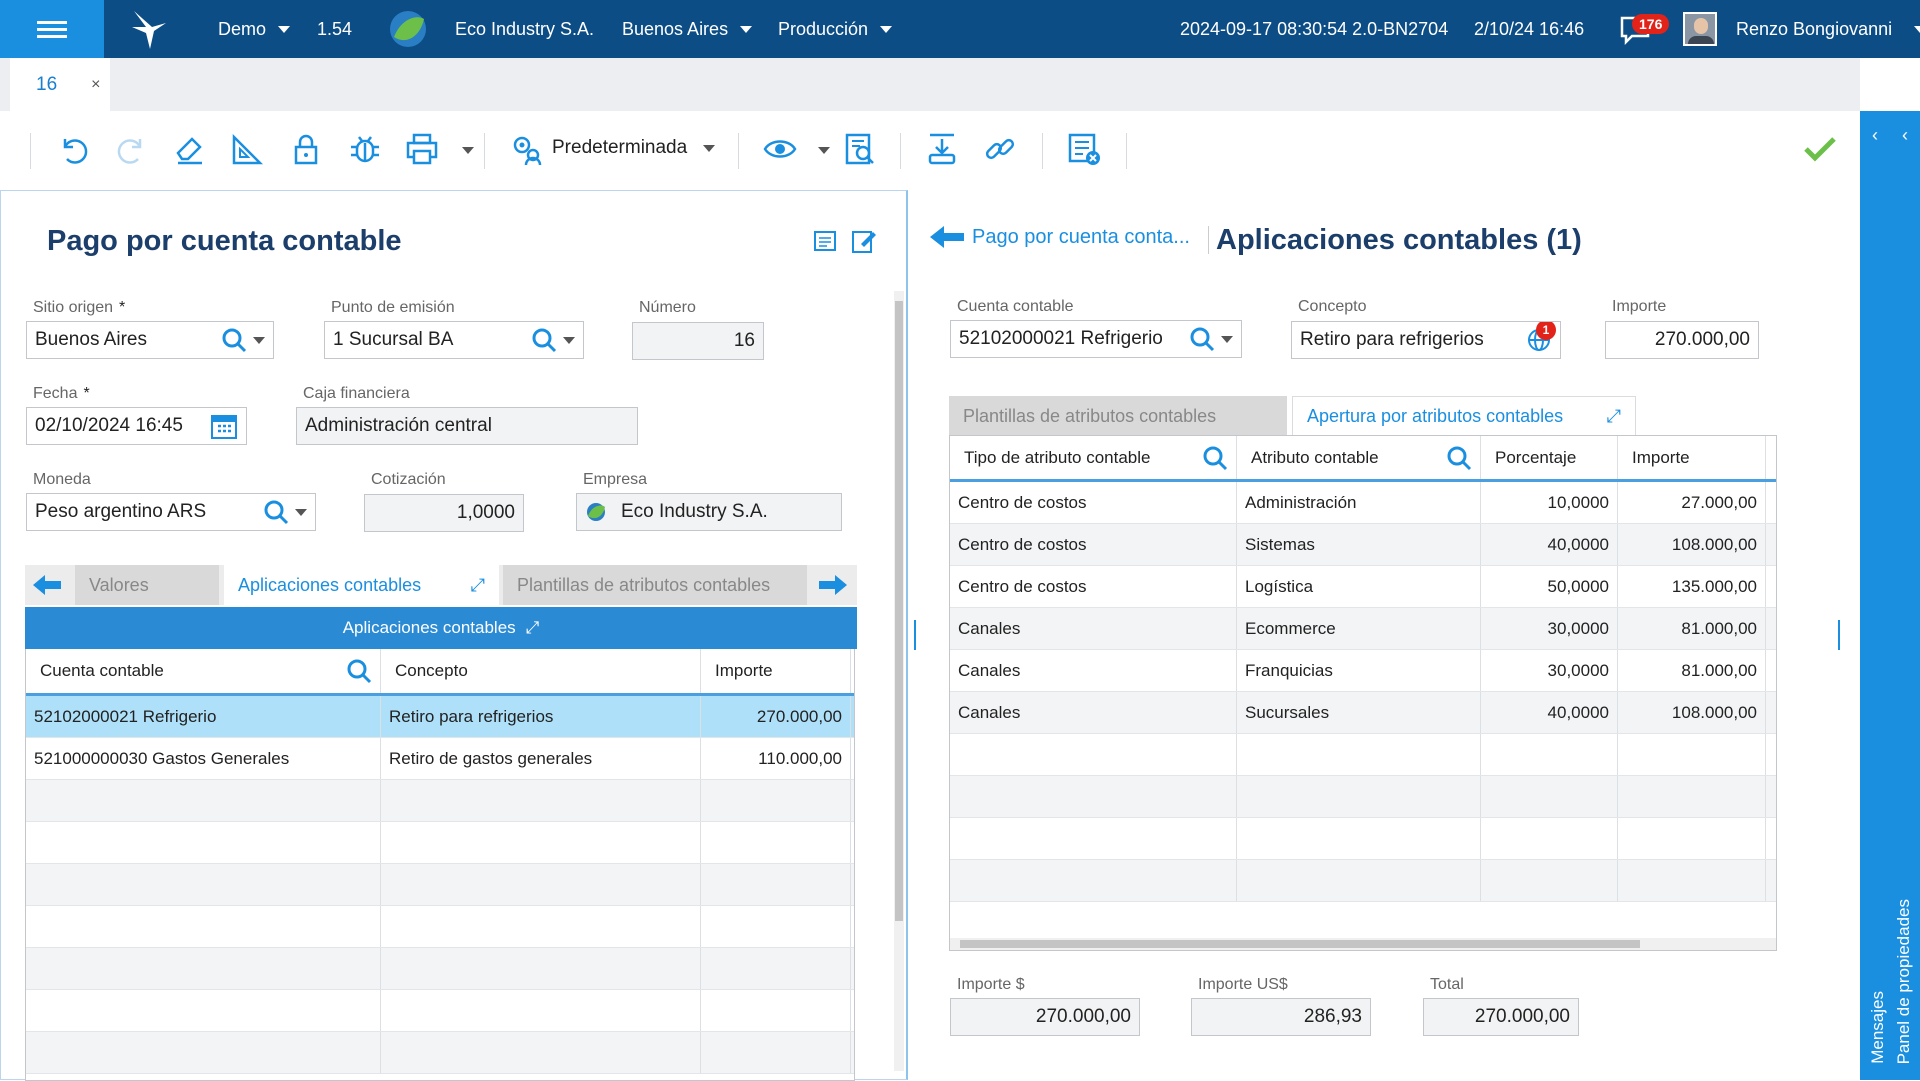 This screenshot has height=1081, width=1920. What do you see at coordinates (1549, 457) in the screenshot?
I see `column-header-porcentaje: Porcentaje` at bounding box center [1549, 457].